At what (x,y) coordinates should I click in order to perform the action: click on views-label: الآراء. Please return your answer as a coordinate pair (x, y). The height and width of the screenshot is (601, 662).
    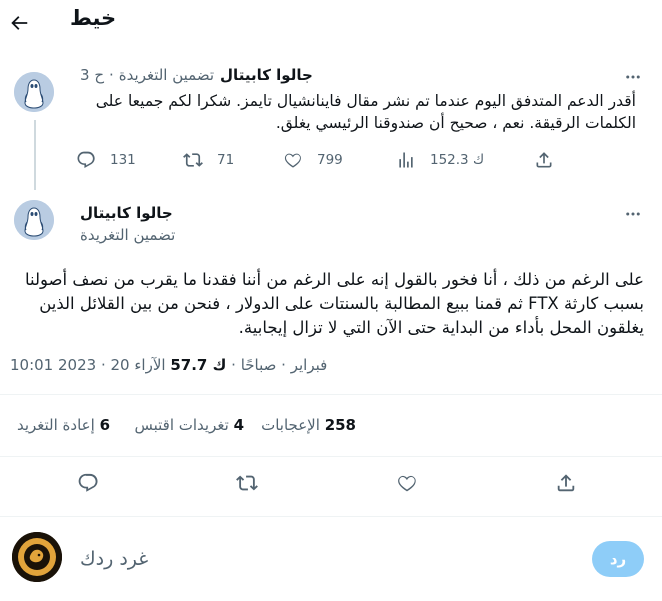
    Looking at the image, I should click on (150, 365).